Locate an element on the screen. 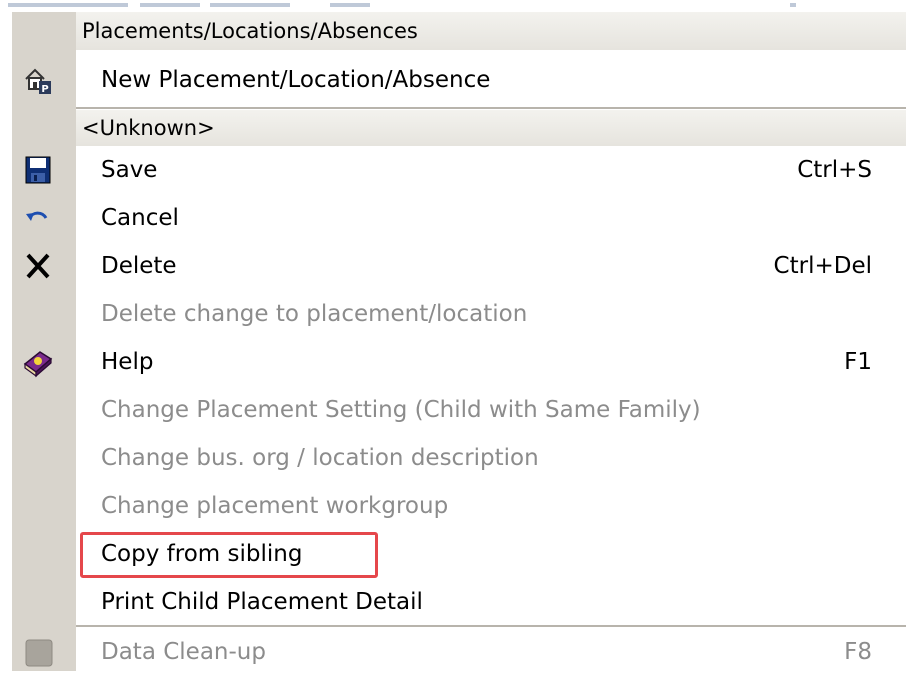 This screenshot has height=676, width=906. menu-item-cancel: Cancel is located at coordinates (491, 218).